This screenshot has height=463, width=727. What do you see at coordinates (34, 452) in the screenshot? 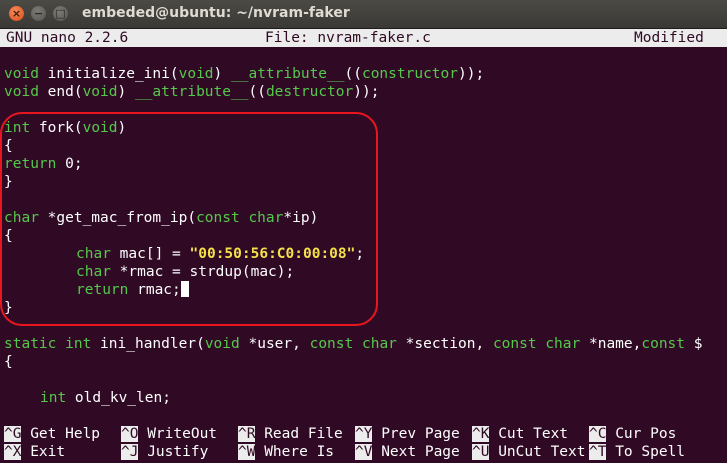
I see `shortcut-exit: ^X Exit` at bounding box center [34, 452].